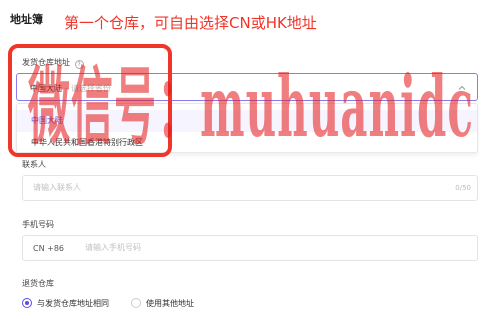 This screenshot has height=316, width=479. What do you see at coordinates (190, 23) in the screenshot?
I see `annotation-text: 第一个仓库，可自由选择CN或HK地址` at bounding box center [190, 23].